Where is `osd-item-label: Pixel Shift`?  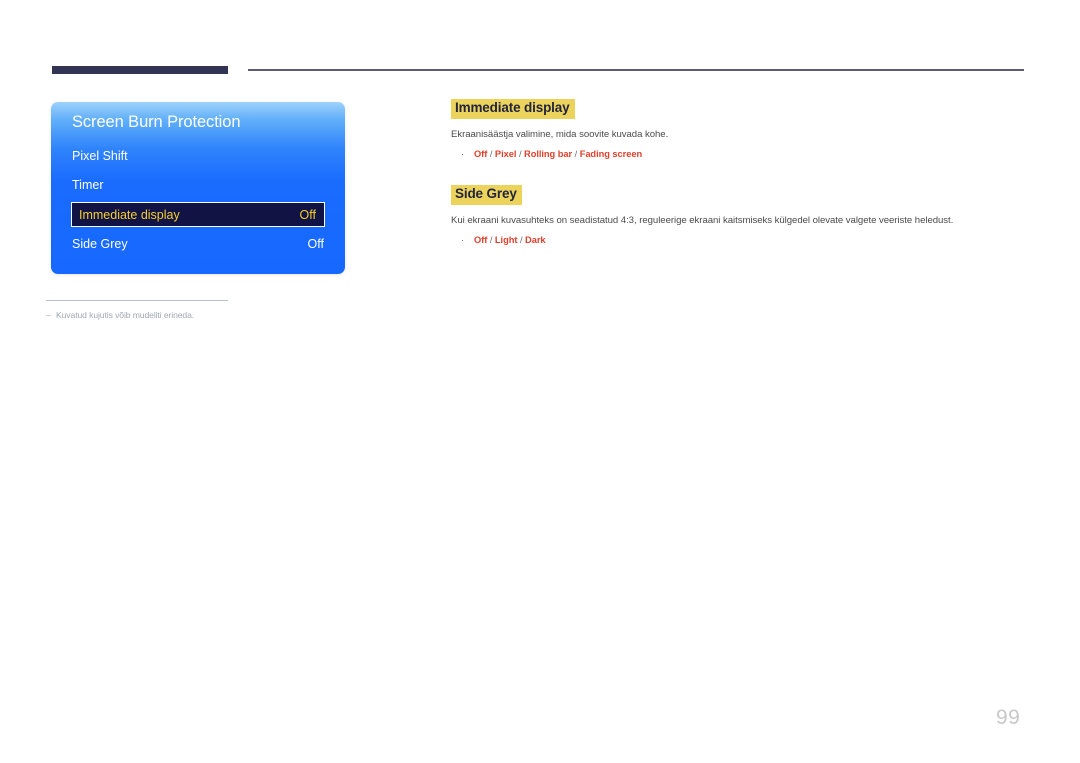 osd-item-label: Pixel Shift is located at coordinates (100, 156).